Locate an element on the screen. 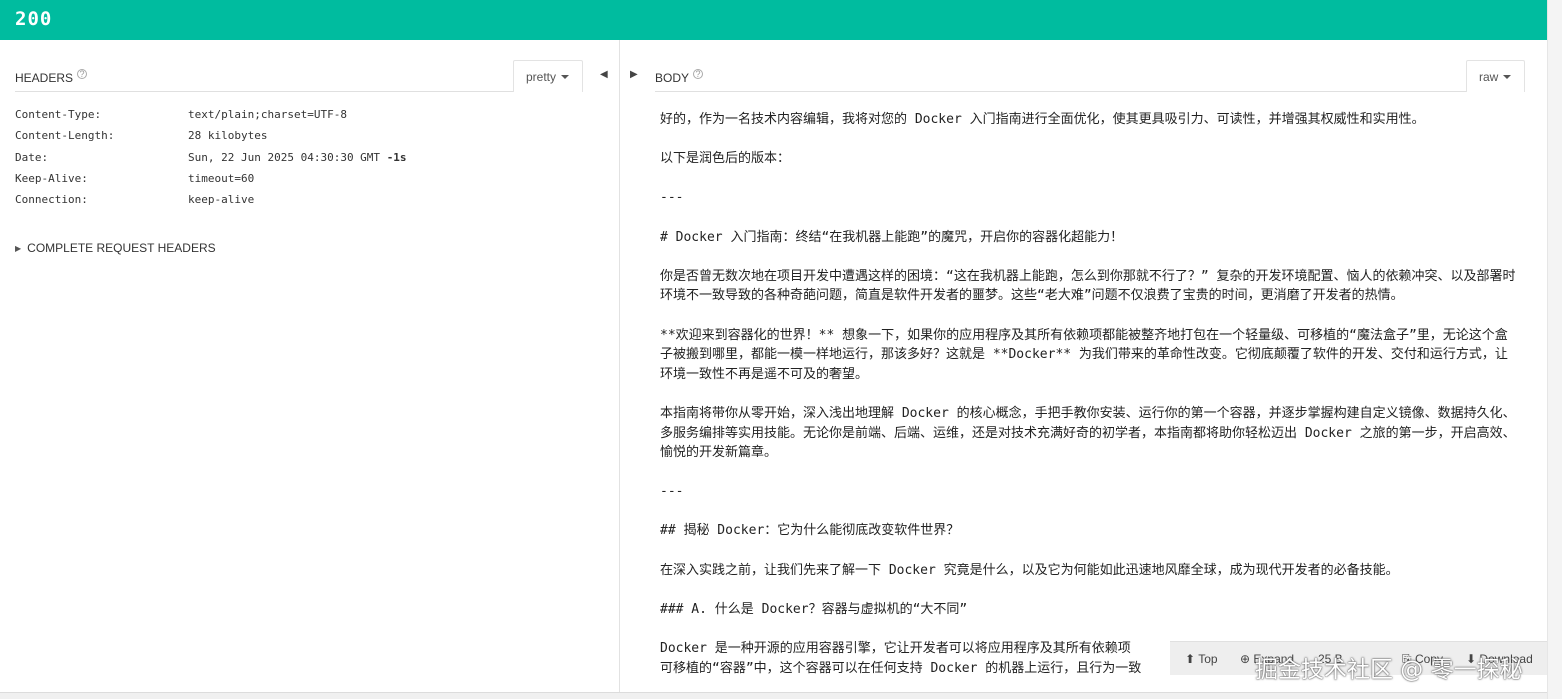 This screenshot has height=699, width=1562. collapse-left-icon: ◀ is located at coordinates (604, 74).